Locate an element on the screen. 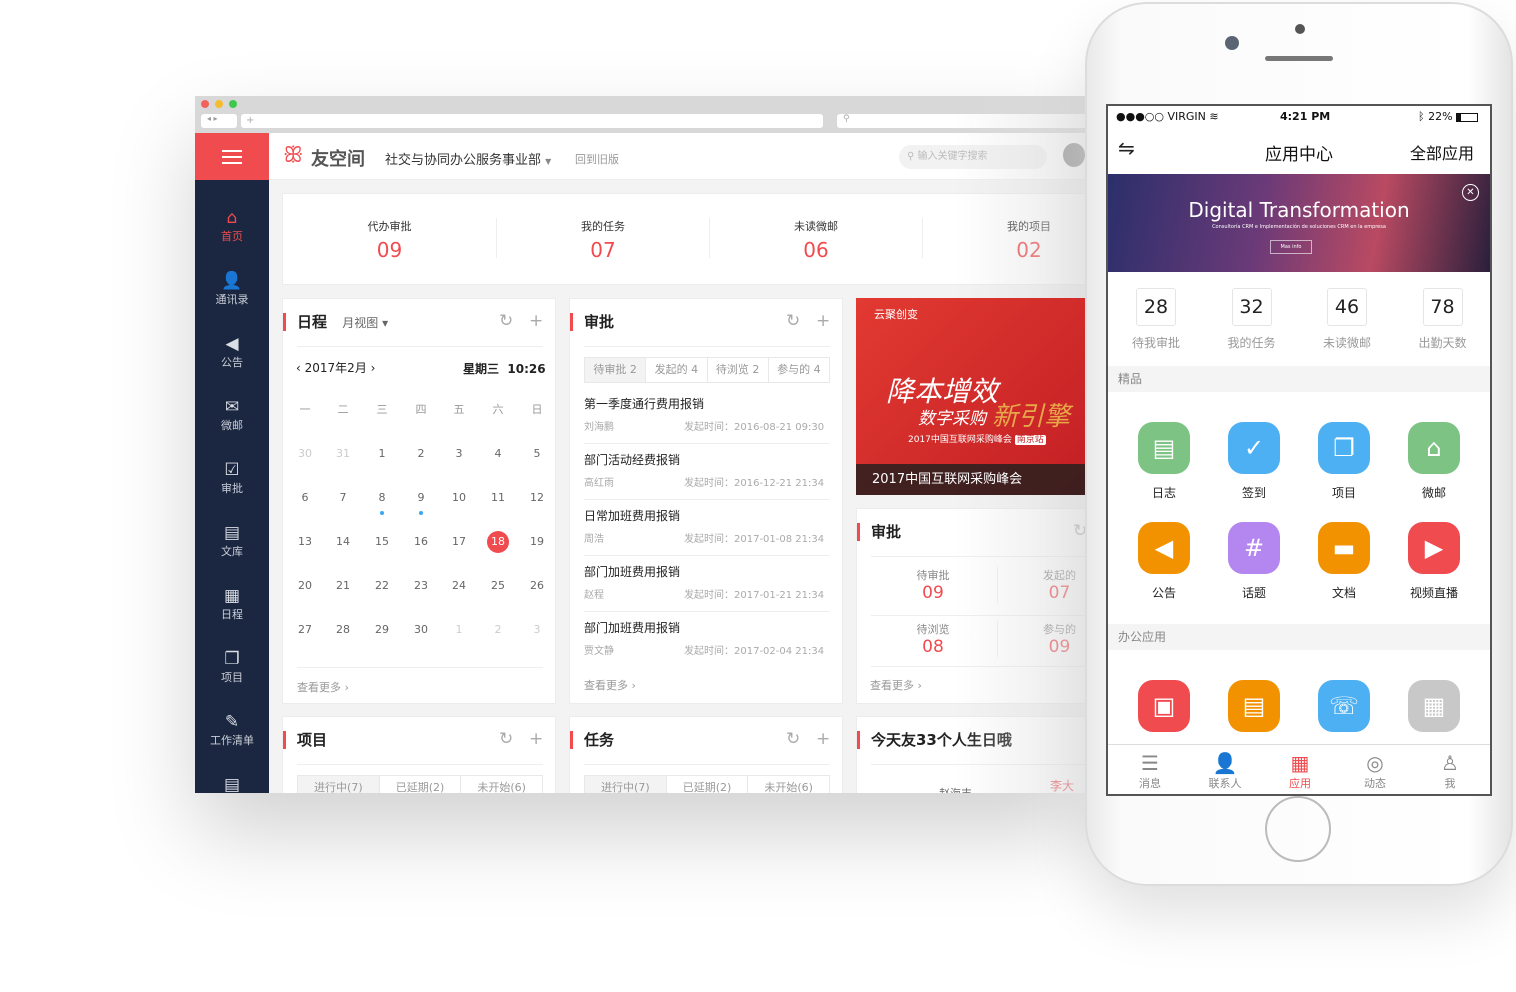  tab-item: ▦ 应用 is located at coordinates (1300, 771).